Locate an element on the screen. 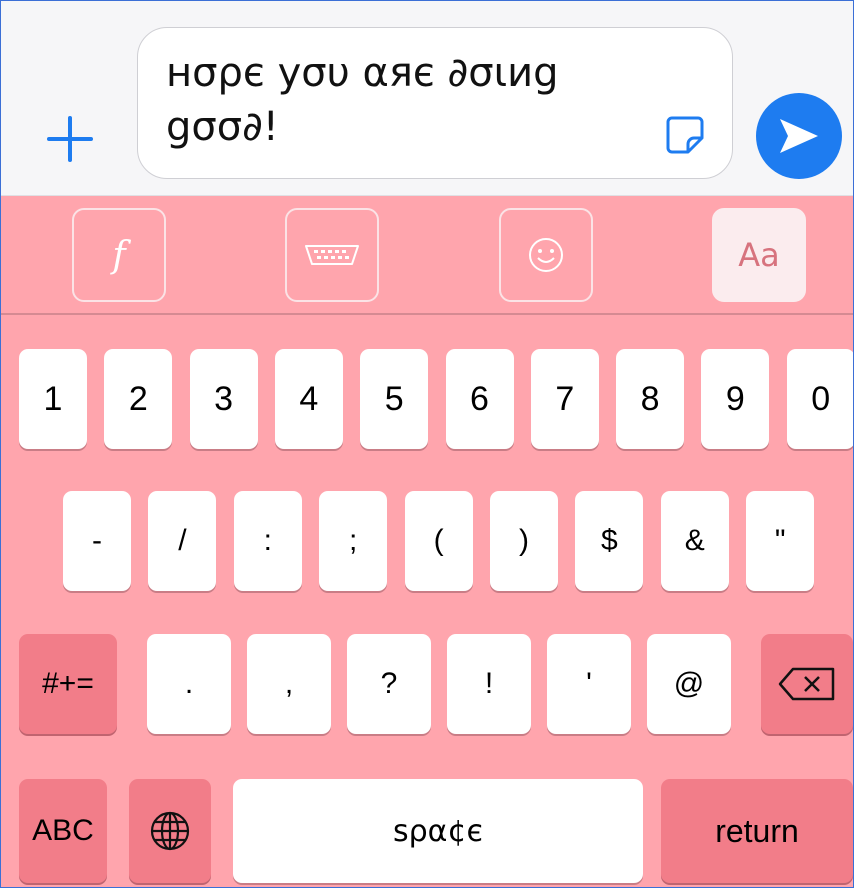  key-9-label: 9 is located at coordinates (735, 398).